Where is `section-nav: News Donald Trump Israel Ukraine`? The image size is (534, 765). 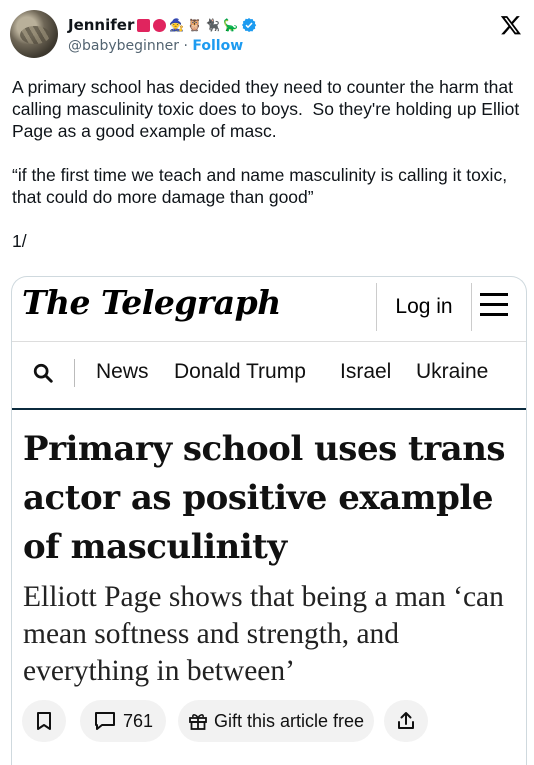
section-nav: News Donald Trump Israel Ukraine is located at coordinates (269, 373).